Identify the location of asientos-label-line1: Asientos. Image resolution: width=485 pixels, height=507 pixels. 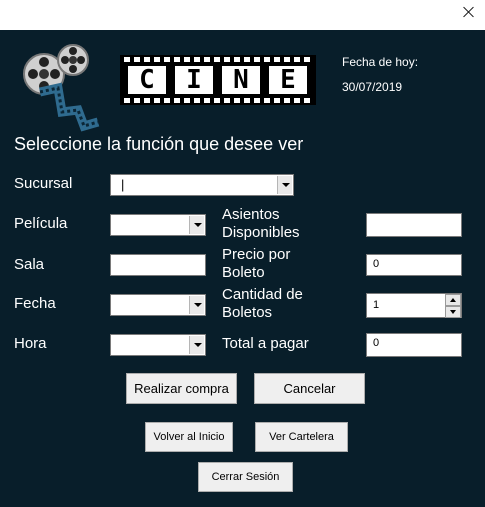
(251, 214).